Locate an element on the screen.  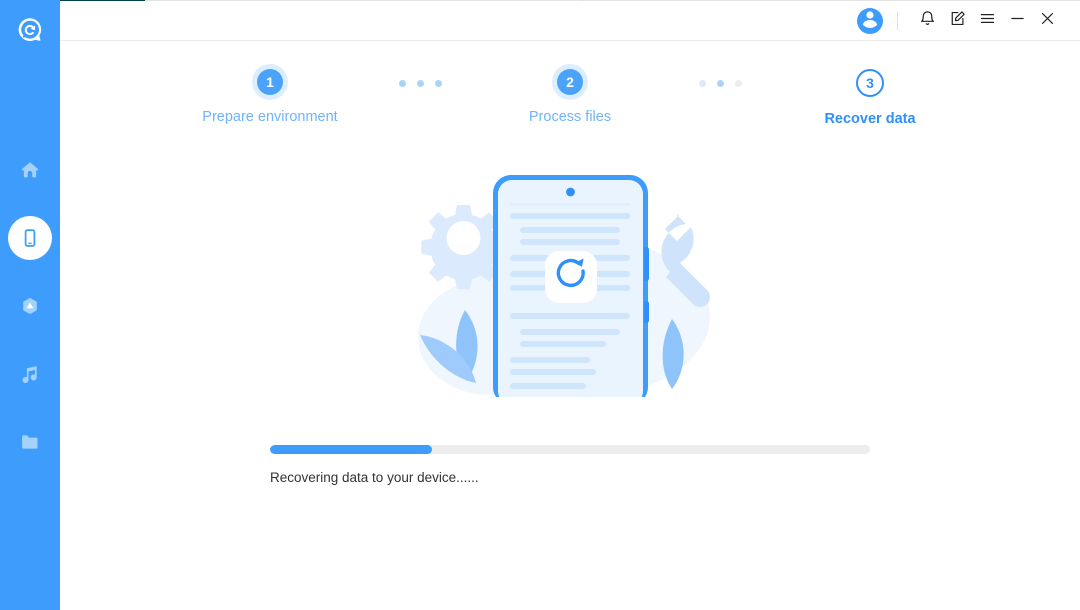
close-button is located at coordinates (1047, 21).